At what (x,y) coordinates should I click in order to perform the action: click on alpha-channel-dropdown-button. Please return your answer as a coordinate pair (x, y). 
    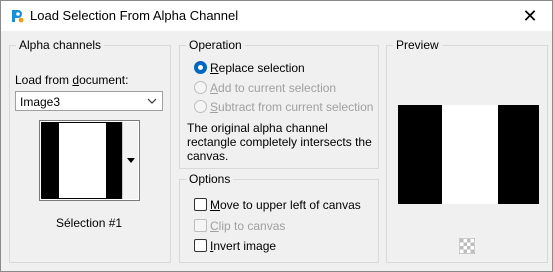
    Looking at the image, I should click on (130, 160).